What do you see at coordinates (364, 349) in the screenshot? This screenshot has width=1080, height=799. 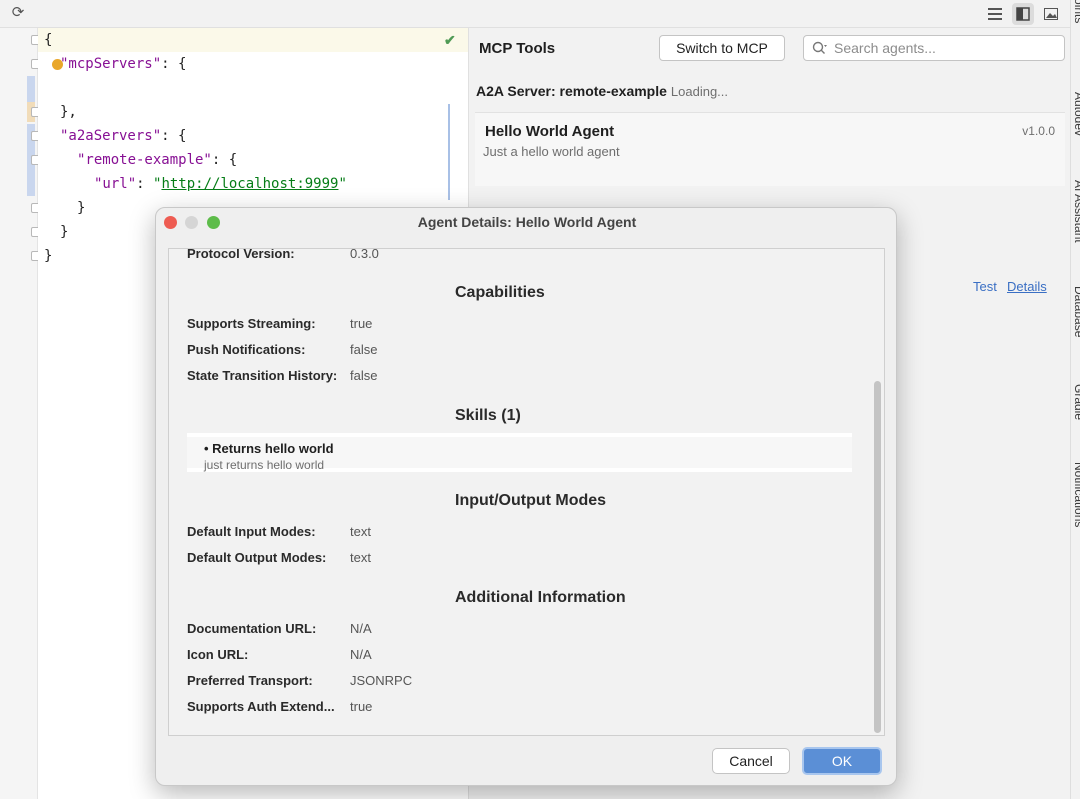 I see `push-notifications-value: false` at bounding box center [364, 349].